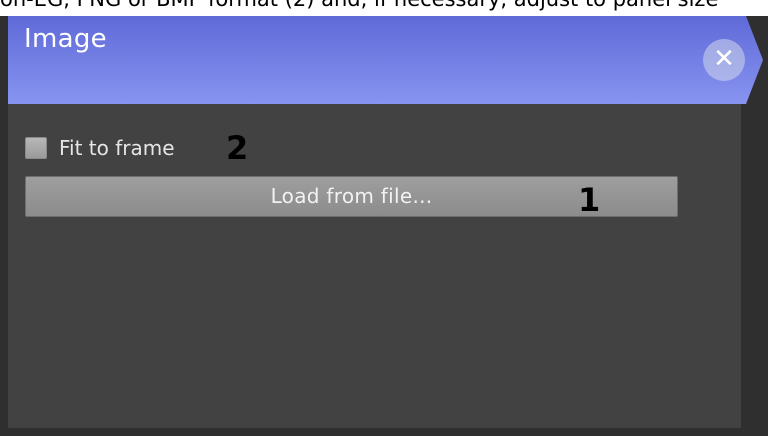 Image resolution: width=768 pixels, height=436 pixels. Describe the element at coordinates (589, 200) in the screenshot. I see `callout-number-1: 1` at that location.